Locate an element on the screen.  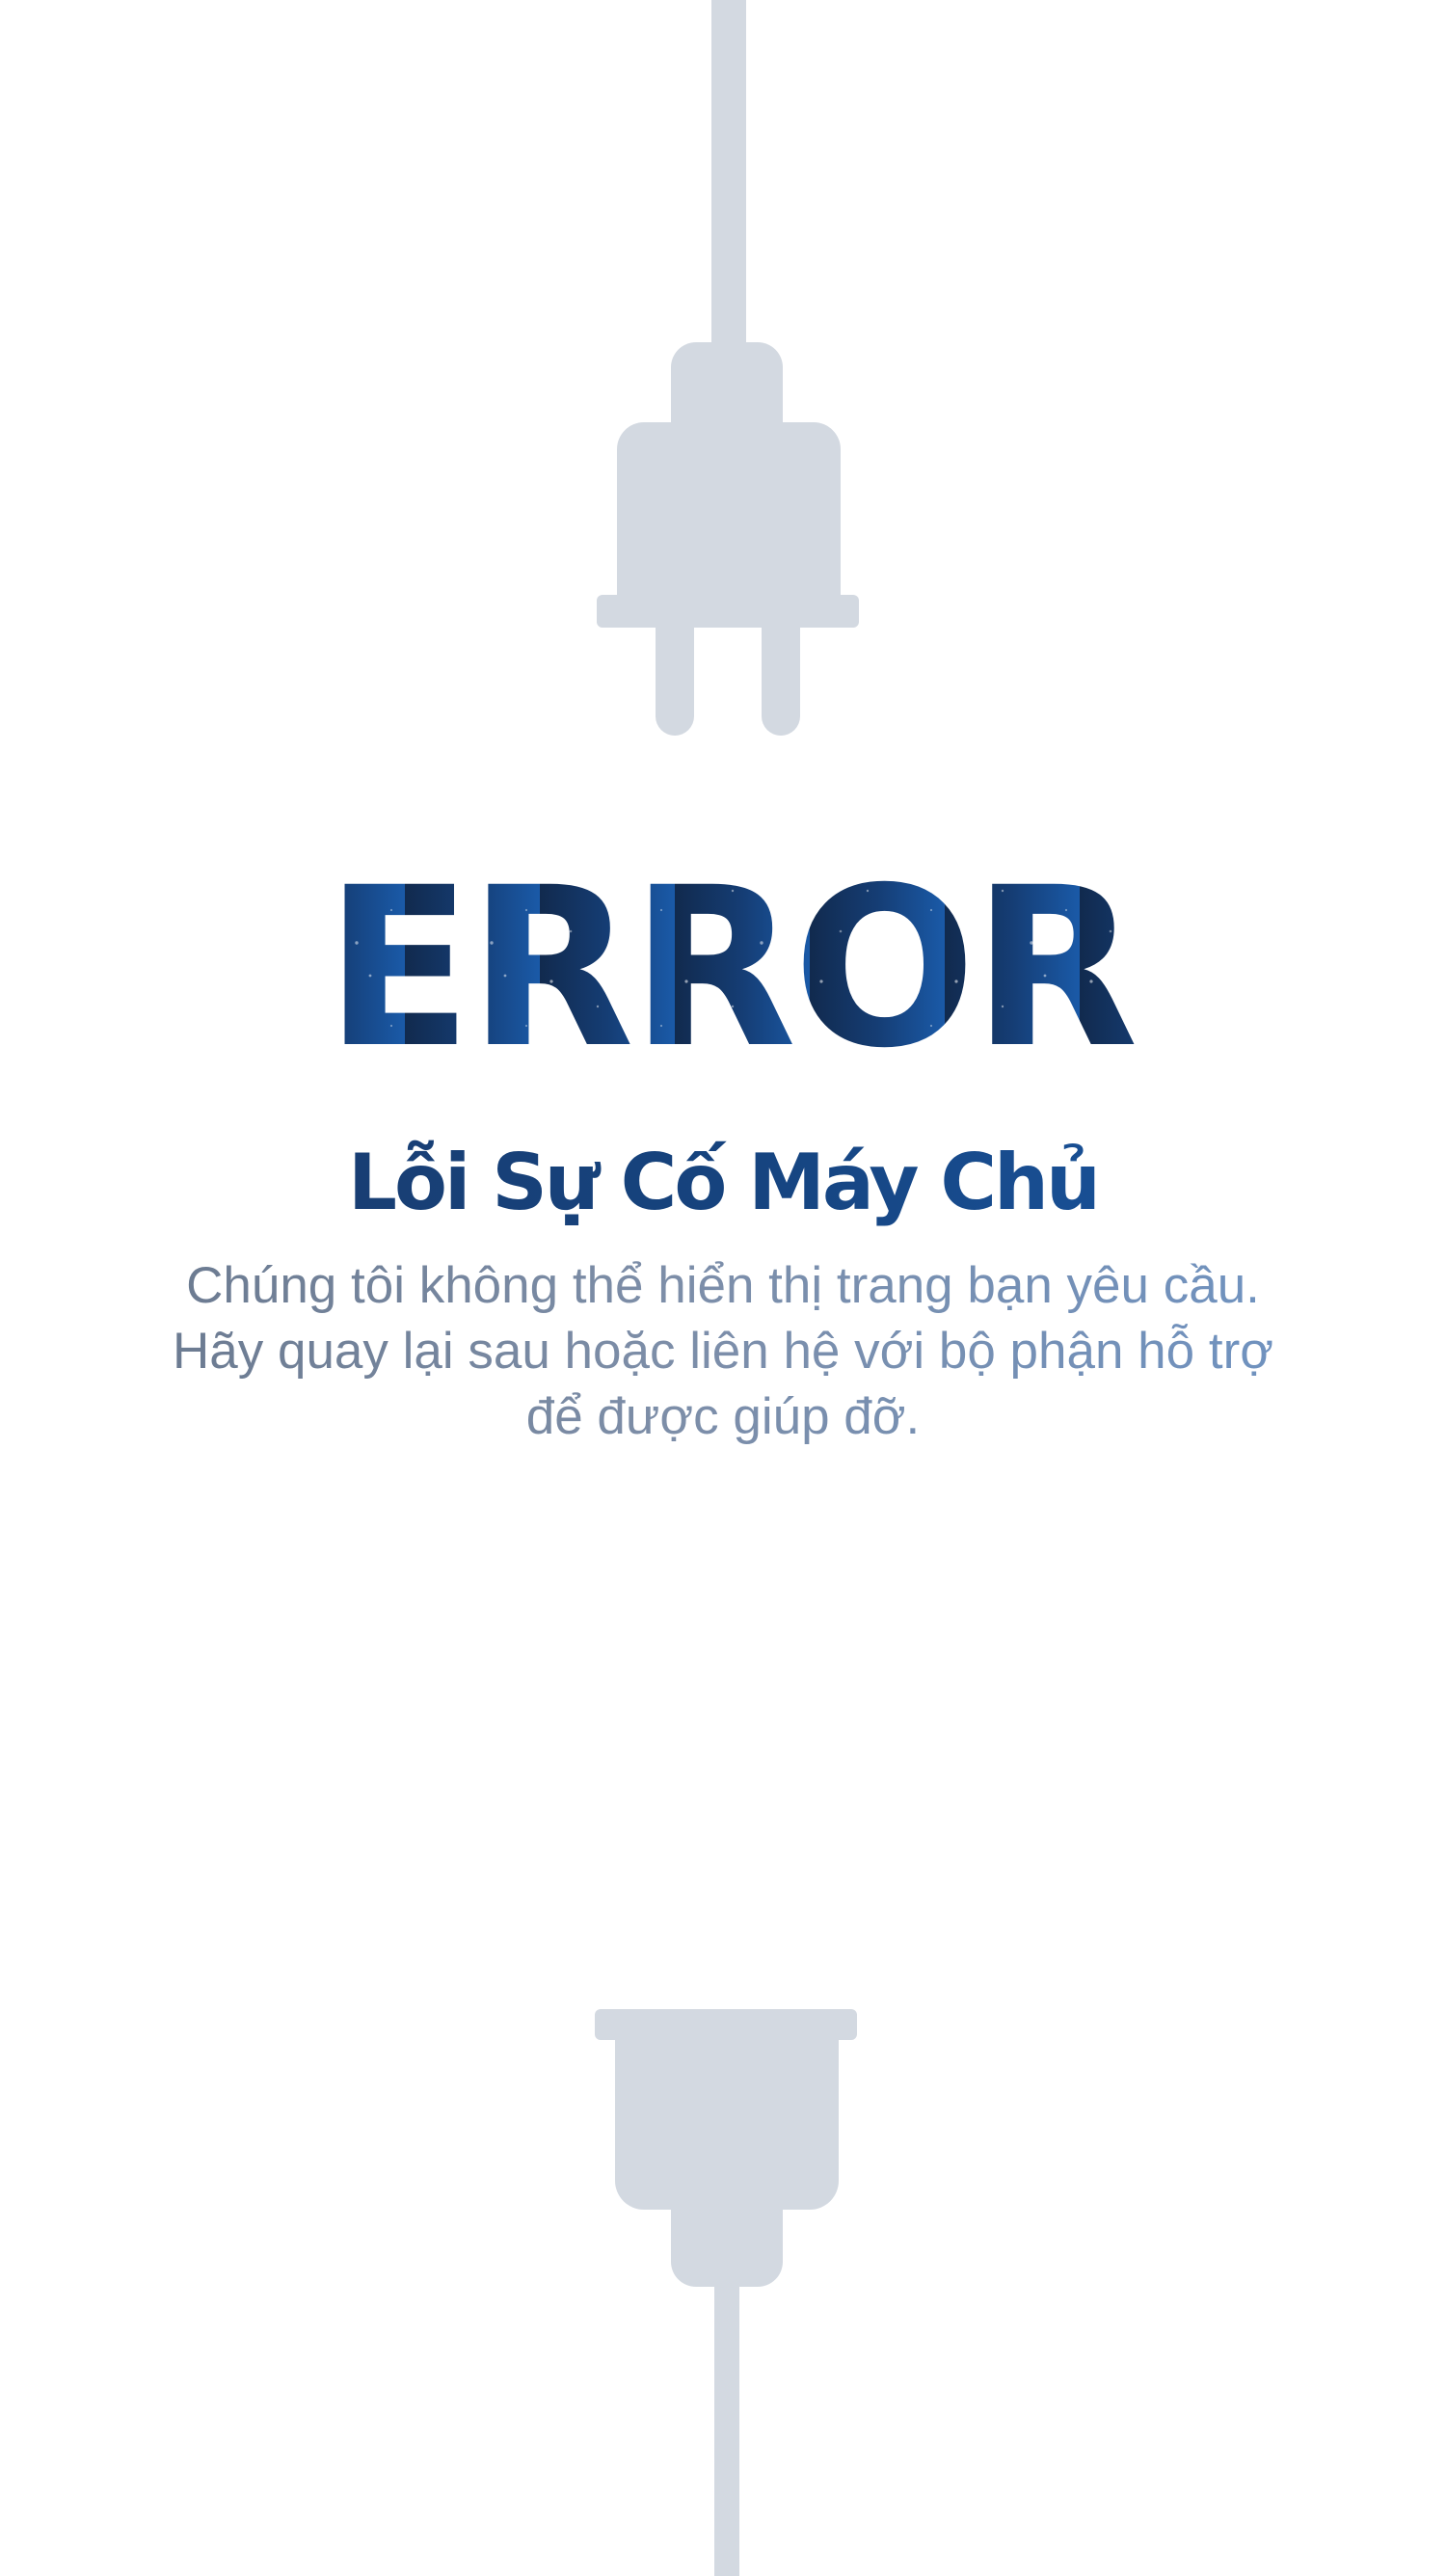
error-heading: ERROR is located at coordinates (731, 950).